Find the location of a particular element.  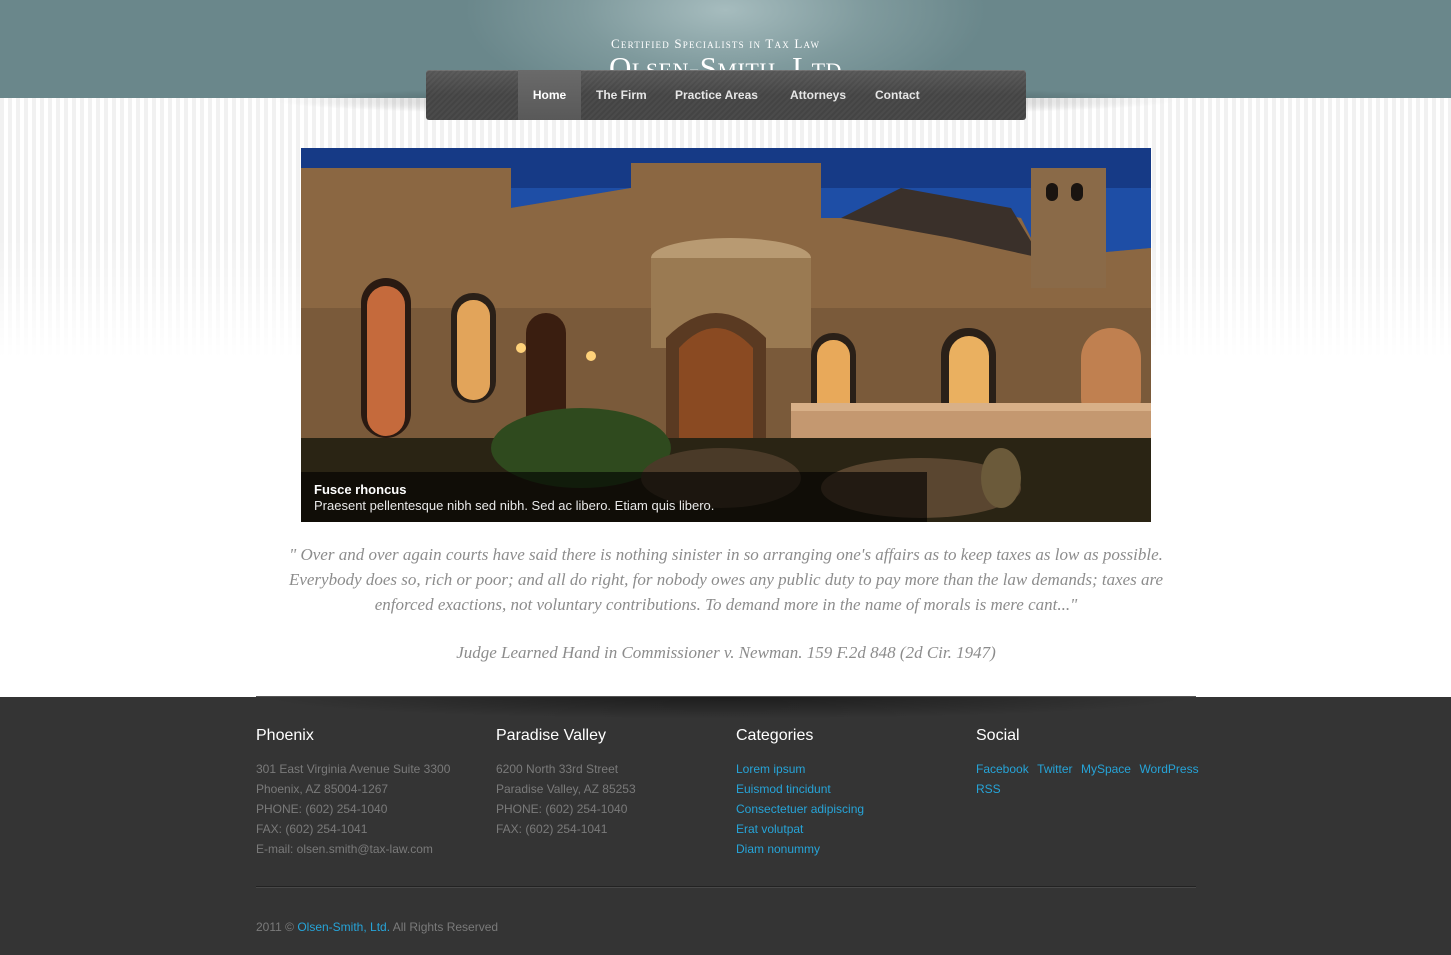

copyright-company-link: Olsen-Smith, Ltd. is located at coordinates (343, 927).